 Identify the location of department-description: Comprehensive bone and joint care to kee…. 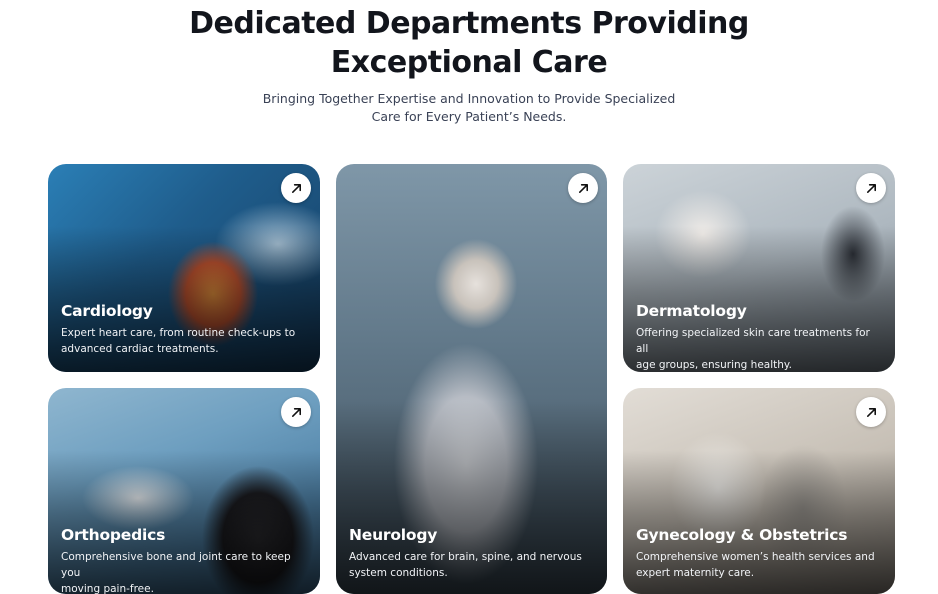
(176, 572).